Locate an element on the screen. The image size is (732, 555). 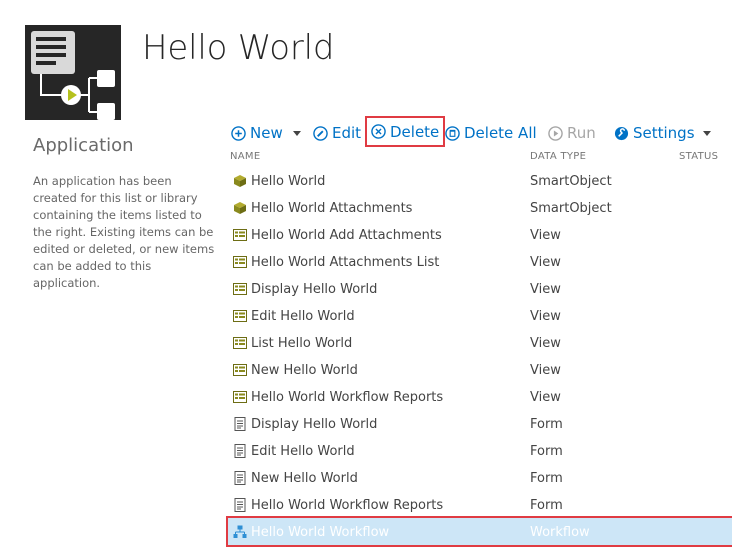
list-item: List Hello World View is located at coordinates (480, 342).